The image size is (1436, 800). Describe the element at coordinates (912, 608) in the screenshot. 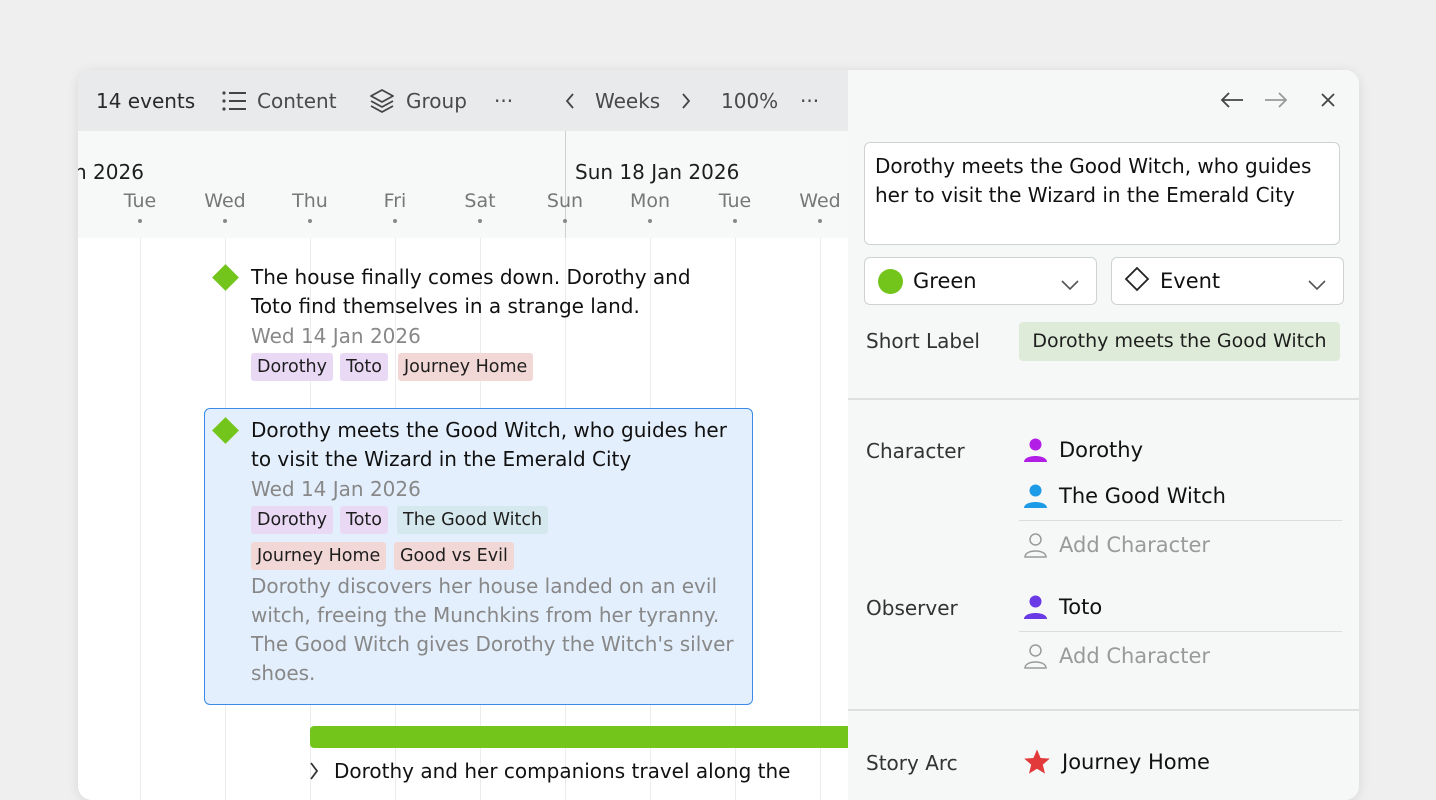

I see `observer-label: Observer` at that location.